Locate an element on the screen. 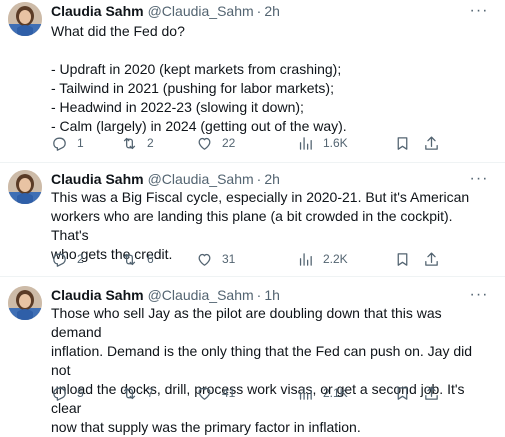  tweet-line: - Headwind in 2022-23 (slowing it down); is located at coordinates (177, 107).